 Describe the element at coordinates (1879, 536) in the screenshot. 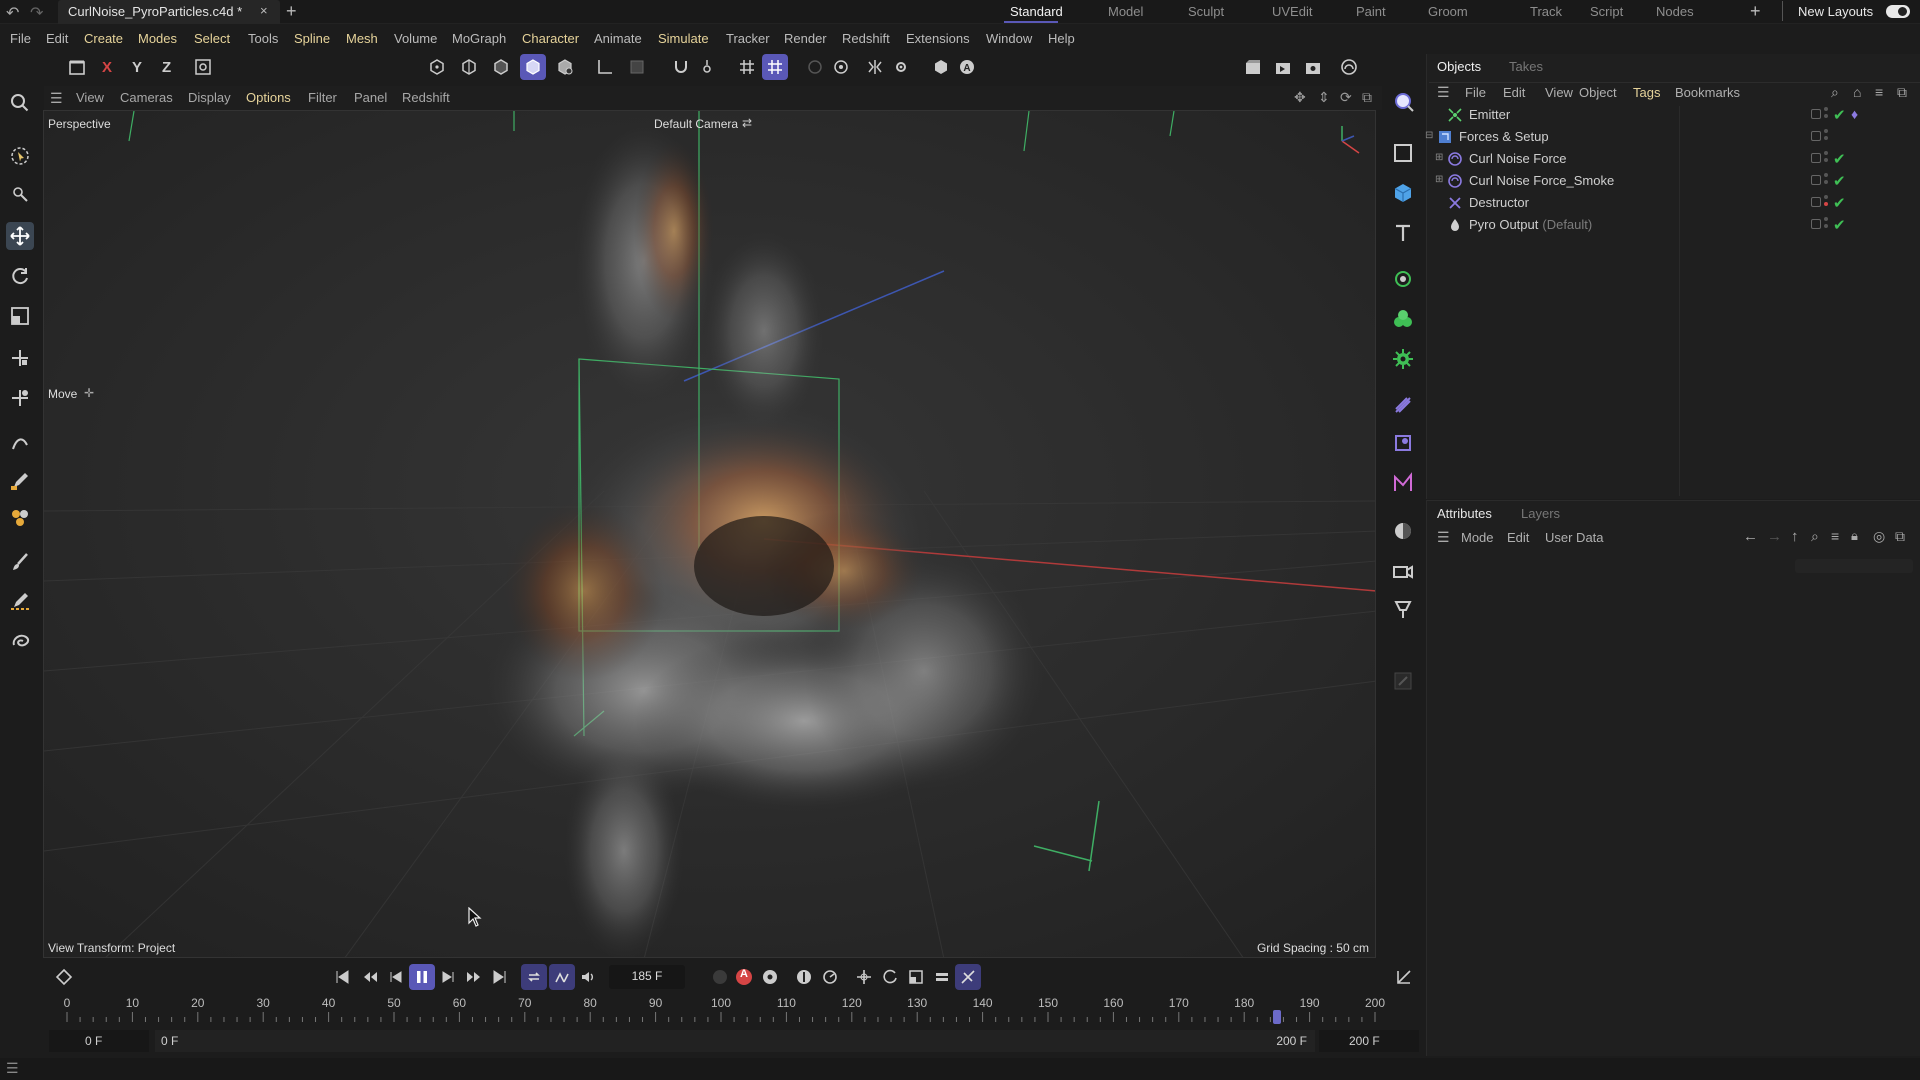

I see `settings-icon: ◎` at that location.